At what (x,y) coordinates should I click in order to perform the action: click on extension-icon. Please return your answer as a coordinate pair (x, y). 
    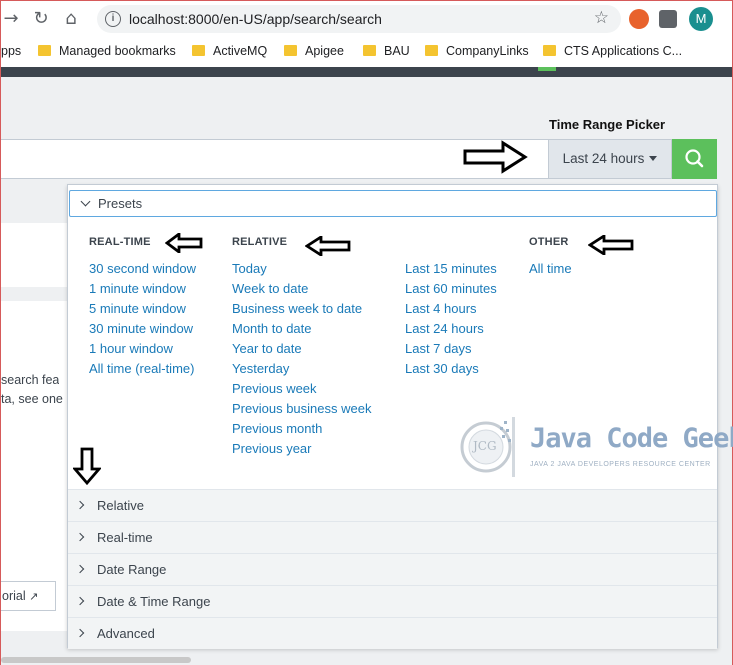
    Looking at the image, I should click on (639, 19).